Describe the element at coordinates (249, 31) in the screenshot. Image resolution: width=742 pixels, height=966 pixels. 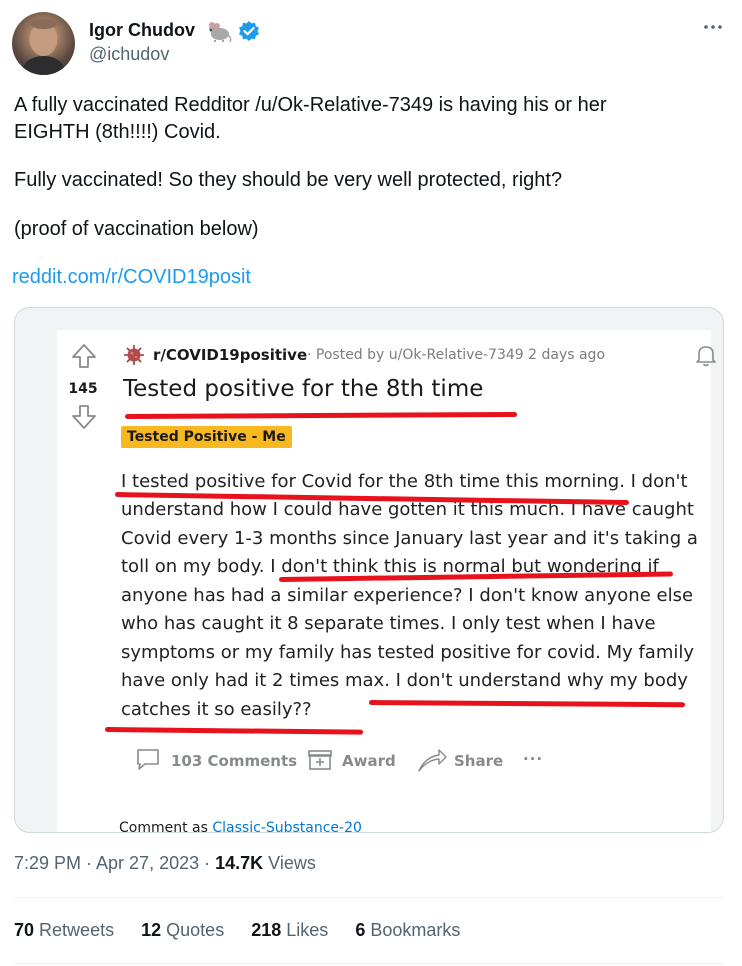
I see `verified-badge-icon` at that location.